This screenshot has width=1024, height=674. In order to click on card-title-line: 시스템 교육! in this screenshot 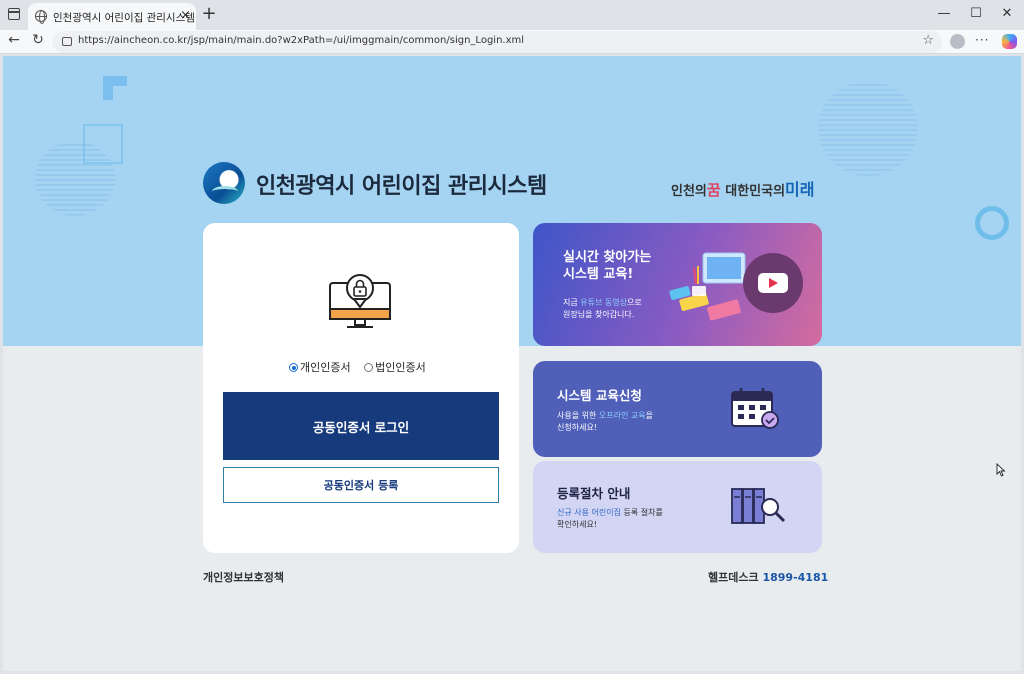, I will do `click(598, 274)`.